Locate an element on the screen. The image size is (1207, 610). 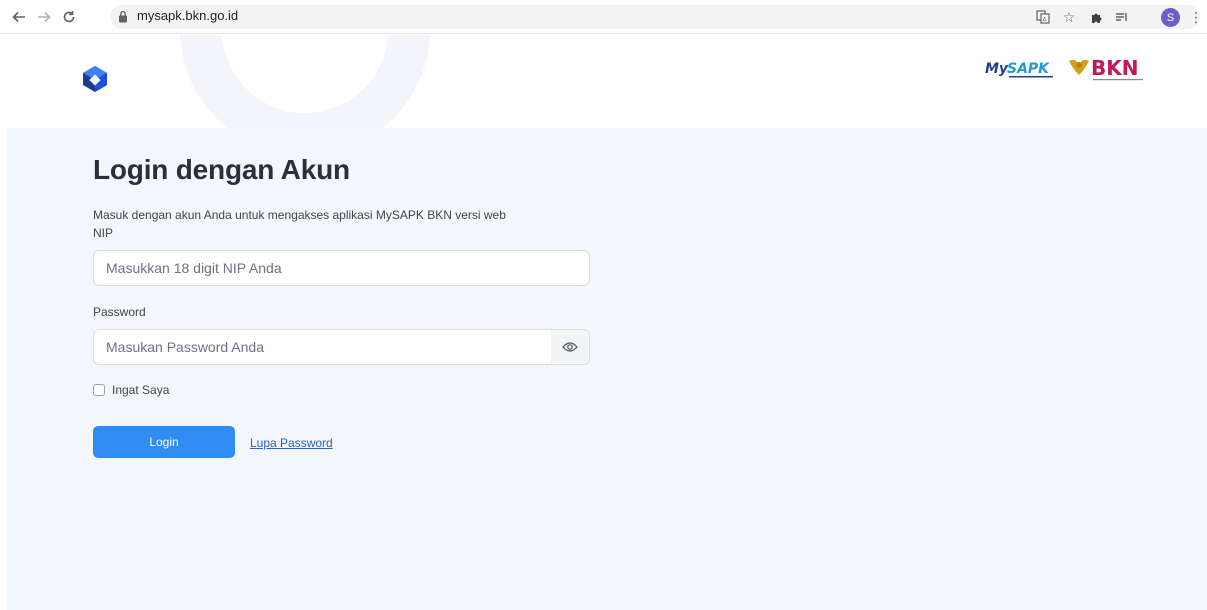
mysapk-logo: My SAPK is located at coordinates (1019, 69).